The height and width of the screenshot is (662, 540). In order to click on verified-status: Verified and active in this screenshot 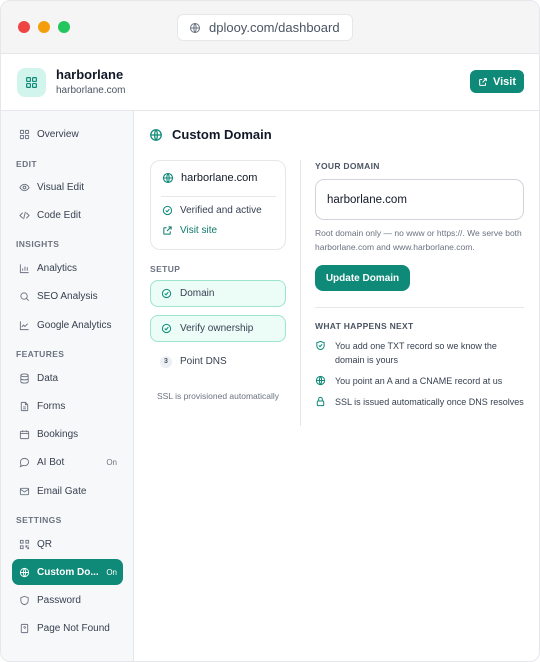, I will do `click(212, 210)`.